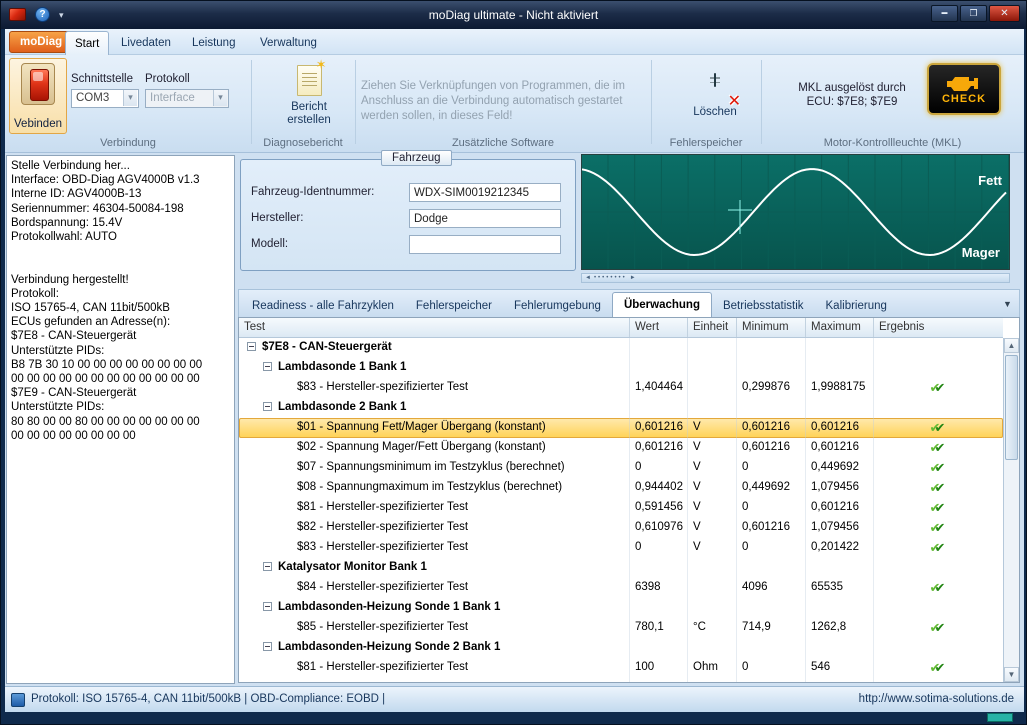 This screenshot has width=1027, height=725. What do you see at coordinates (761, 102) in the screenshot?
I see `group-separator` at bounding box center [761, 102].